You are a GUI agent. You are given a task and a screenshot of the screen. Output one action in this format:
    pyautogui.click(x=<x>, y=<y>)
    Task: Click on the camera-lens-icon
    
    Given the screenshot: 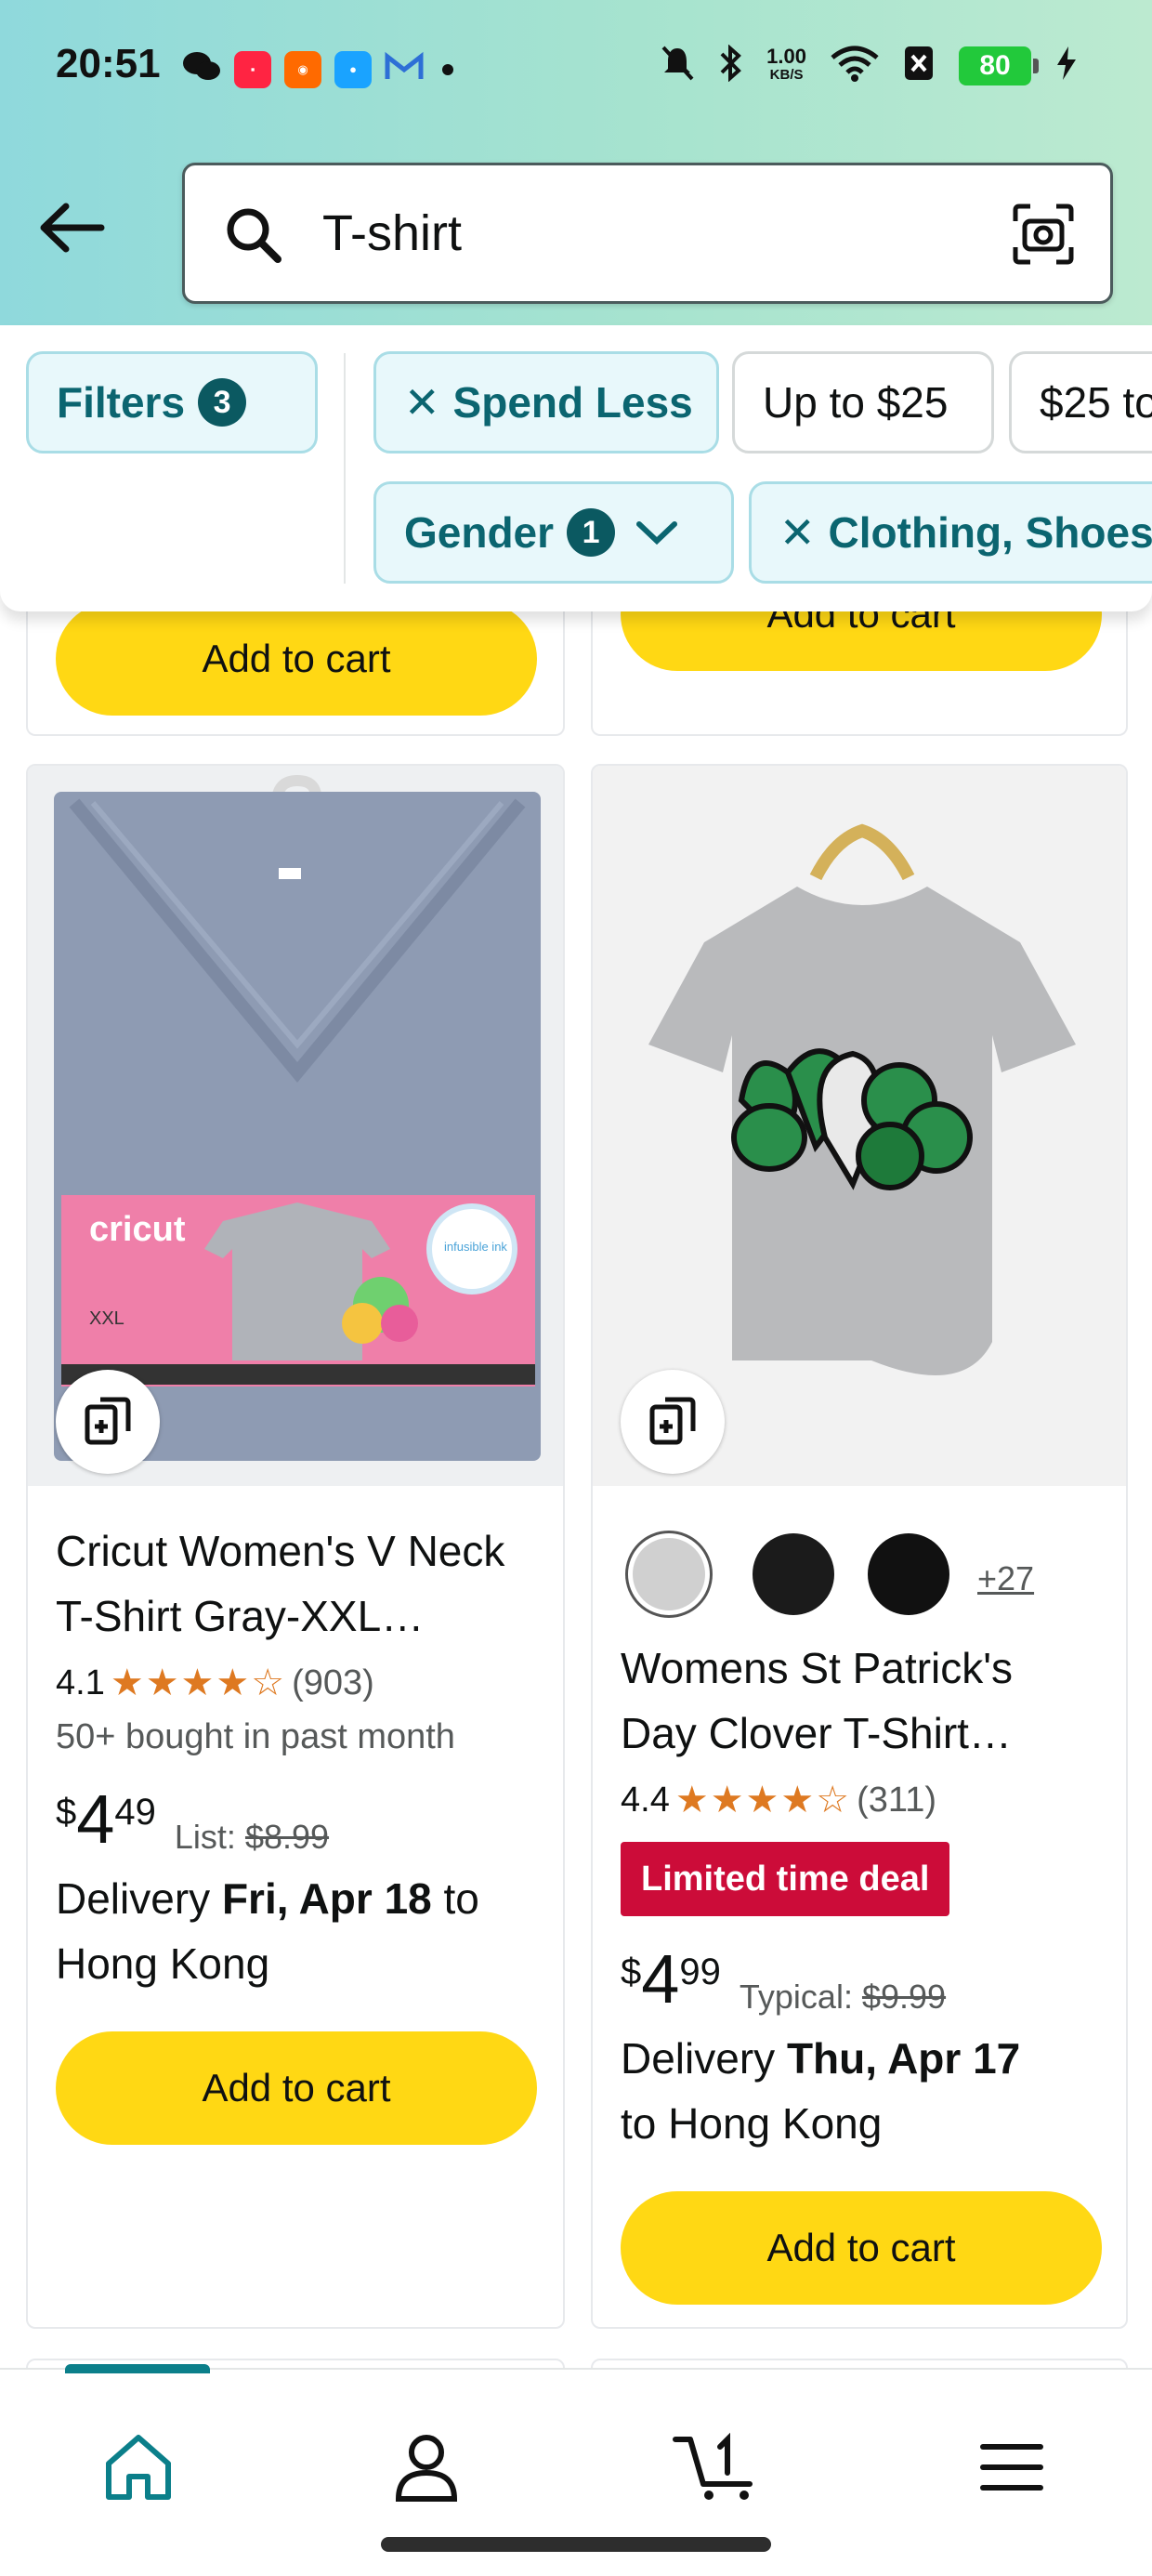 What is the action you would take?
    pyautogui.click(x=1043, y=236)
    